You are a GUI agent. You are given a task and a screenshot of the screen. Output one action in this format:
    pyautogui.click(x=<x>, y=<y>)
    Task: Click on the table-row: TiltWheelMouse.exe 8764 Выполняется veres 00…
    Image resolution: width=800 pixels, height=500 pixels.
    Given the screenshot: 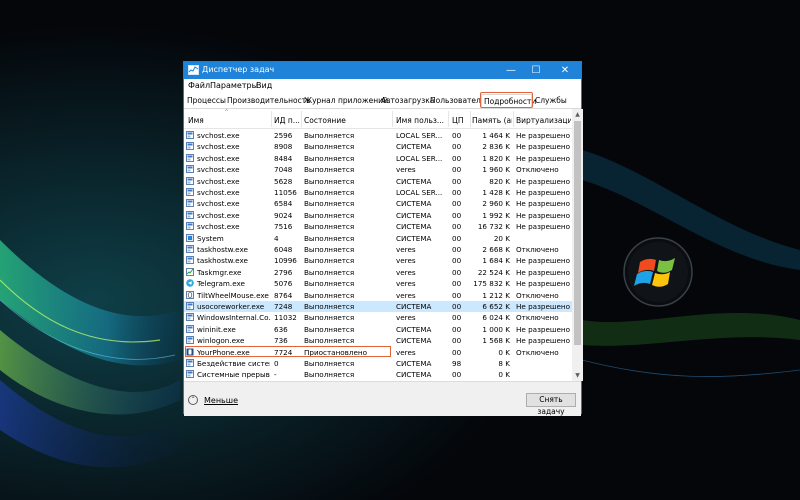 What is the action you would take?
    pyautogui.click(x=378, y=295)
    